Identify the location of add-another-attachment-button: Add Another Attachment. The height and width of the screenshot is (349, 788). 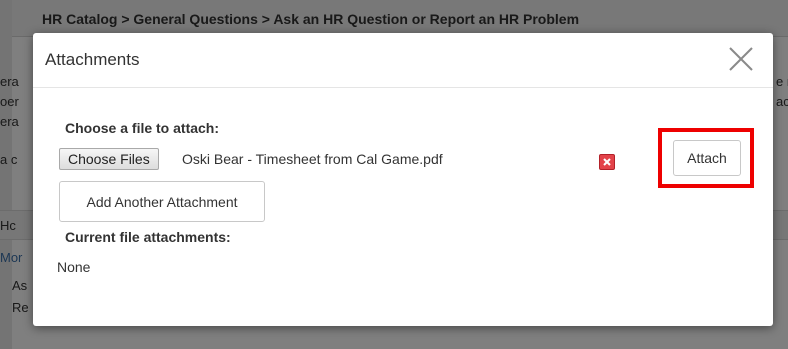
(162, 201).